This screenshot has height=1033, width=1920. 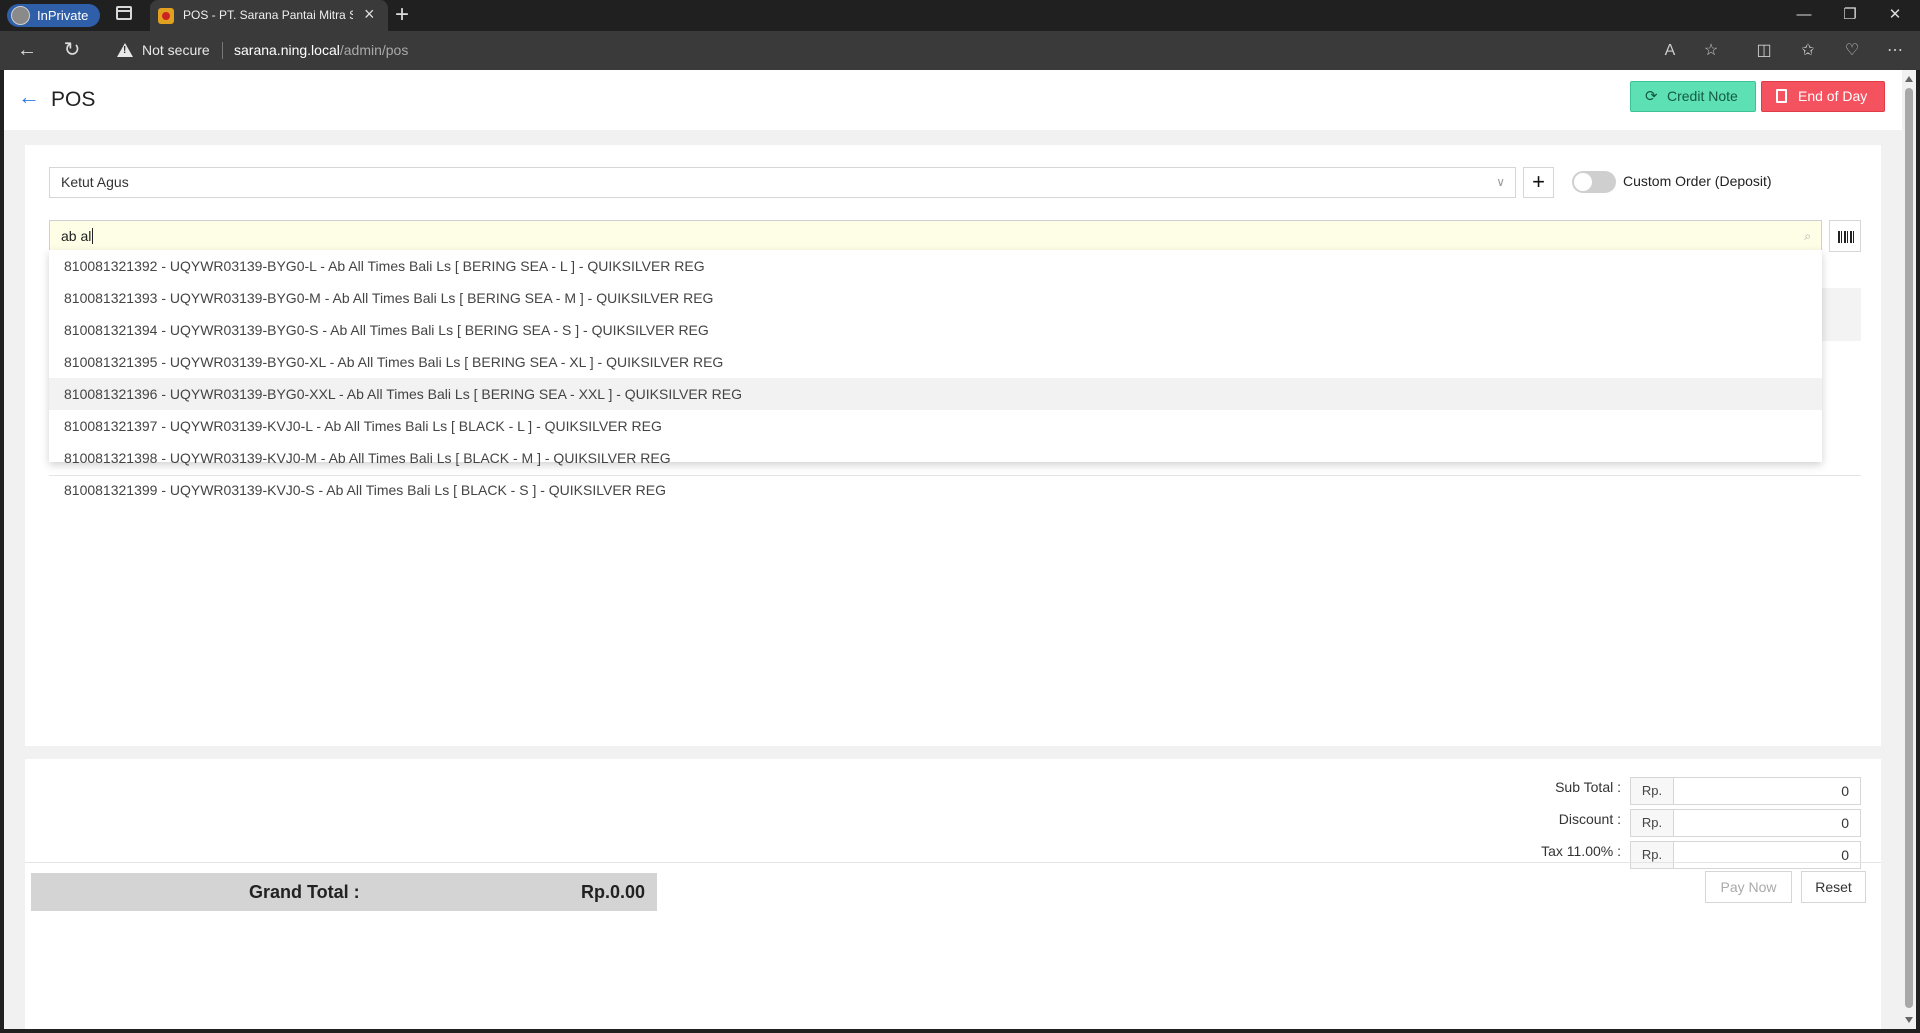 What do you see at coordinates (953, 862) in the screenshot?
I see `totals-divider` at bounding box center [953, 862].